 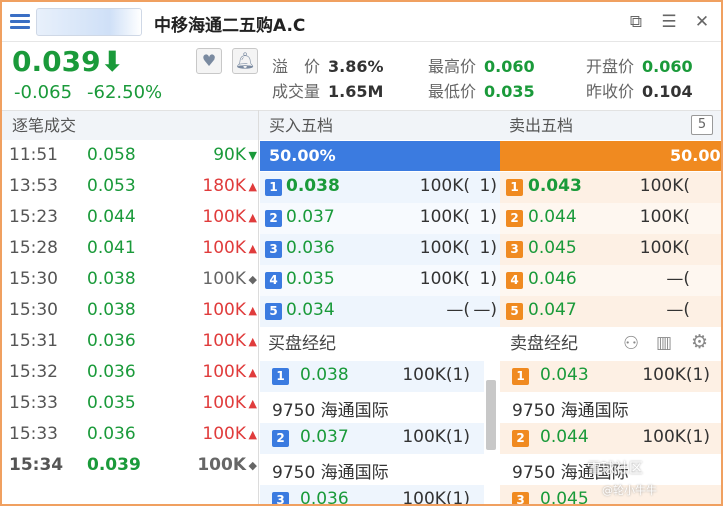 I want to click on low-stat: 最低价 0.035, so click(x=481, y=91).